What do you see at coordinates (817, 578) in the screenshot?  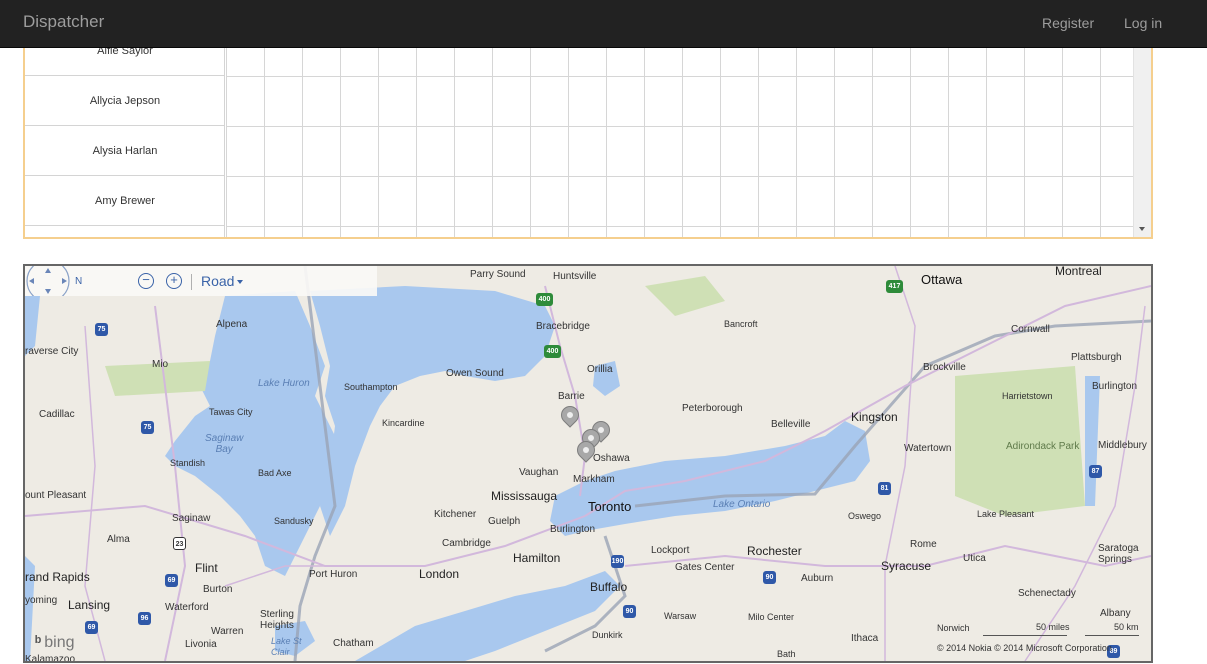 I see `map-label: Auburn` at bounding box center [817, 578].